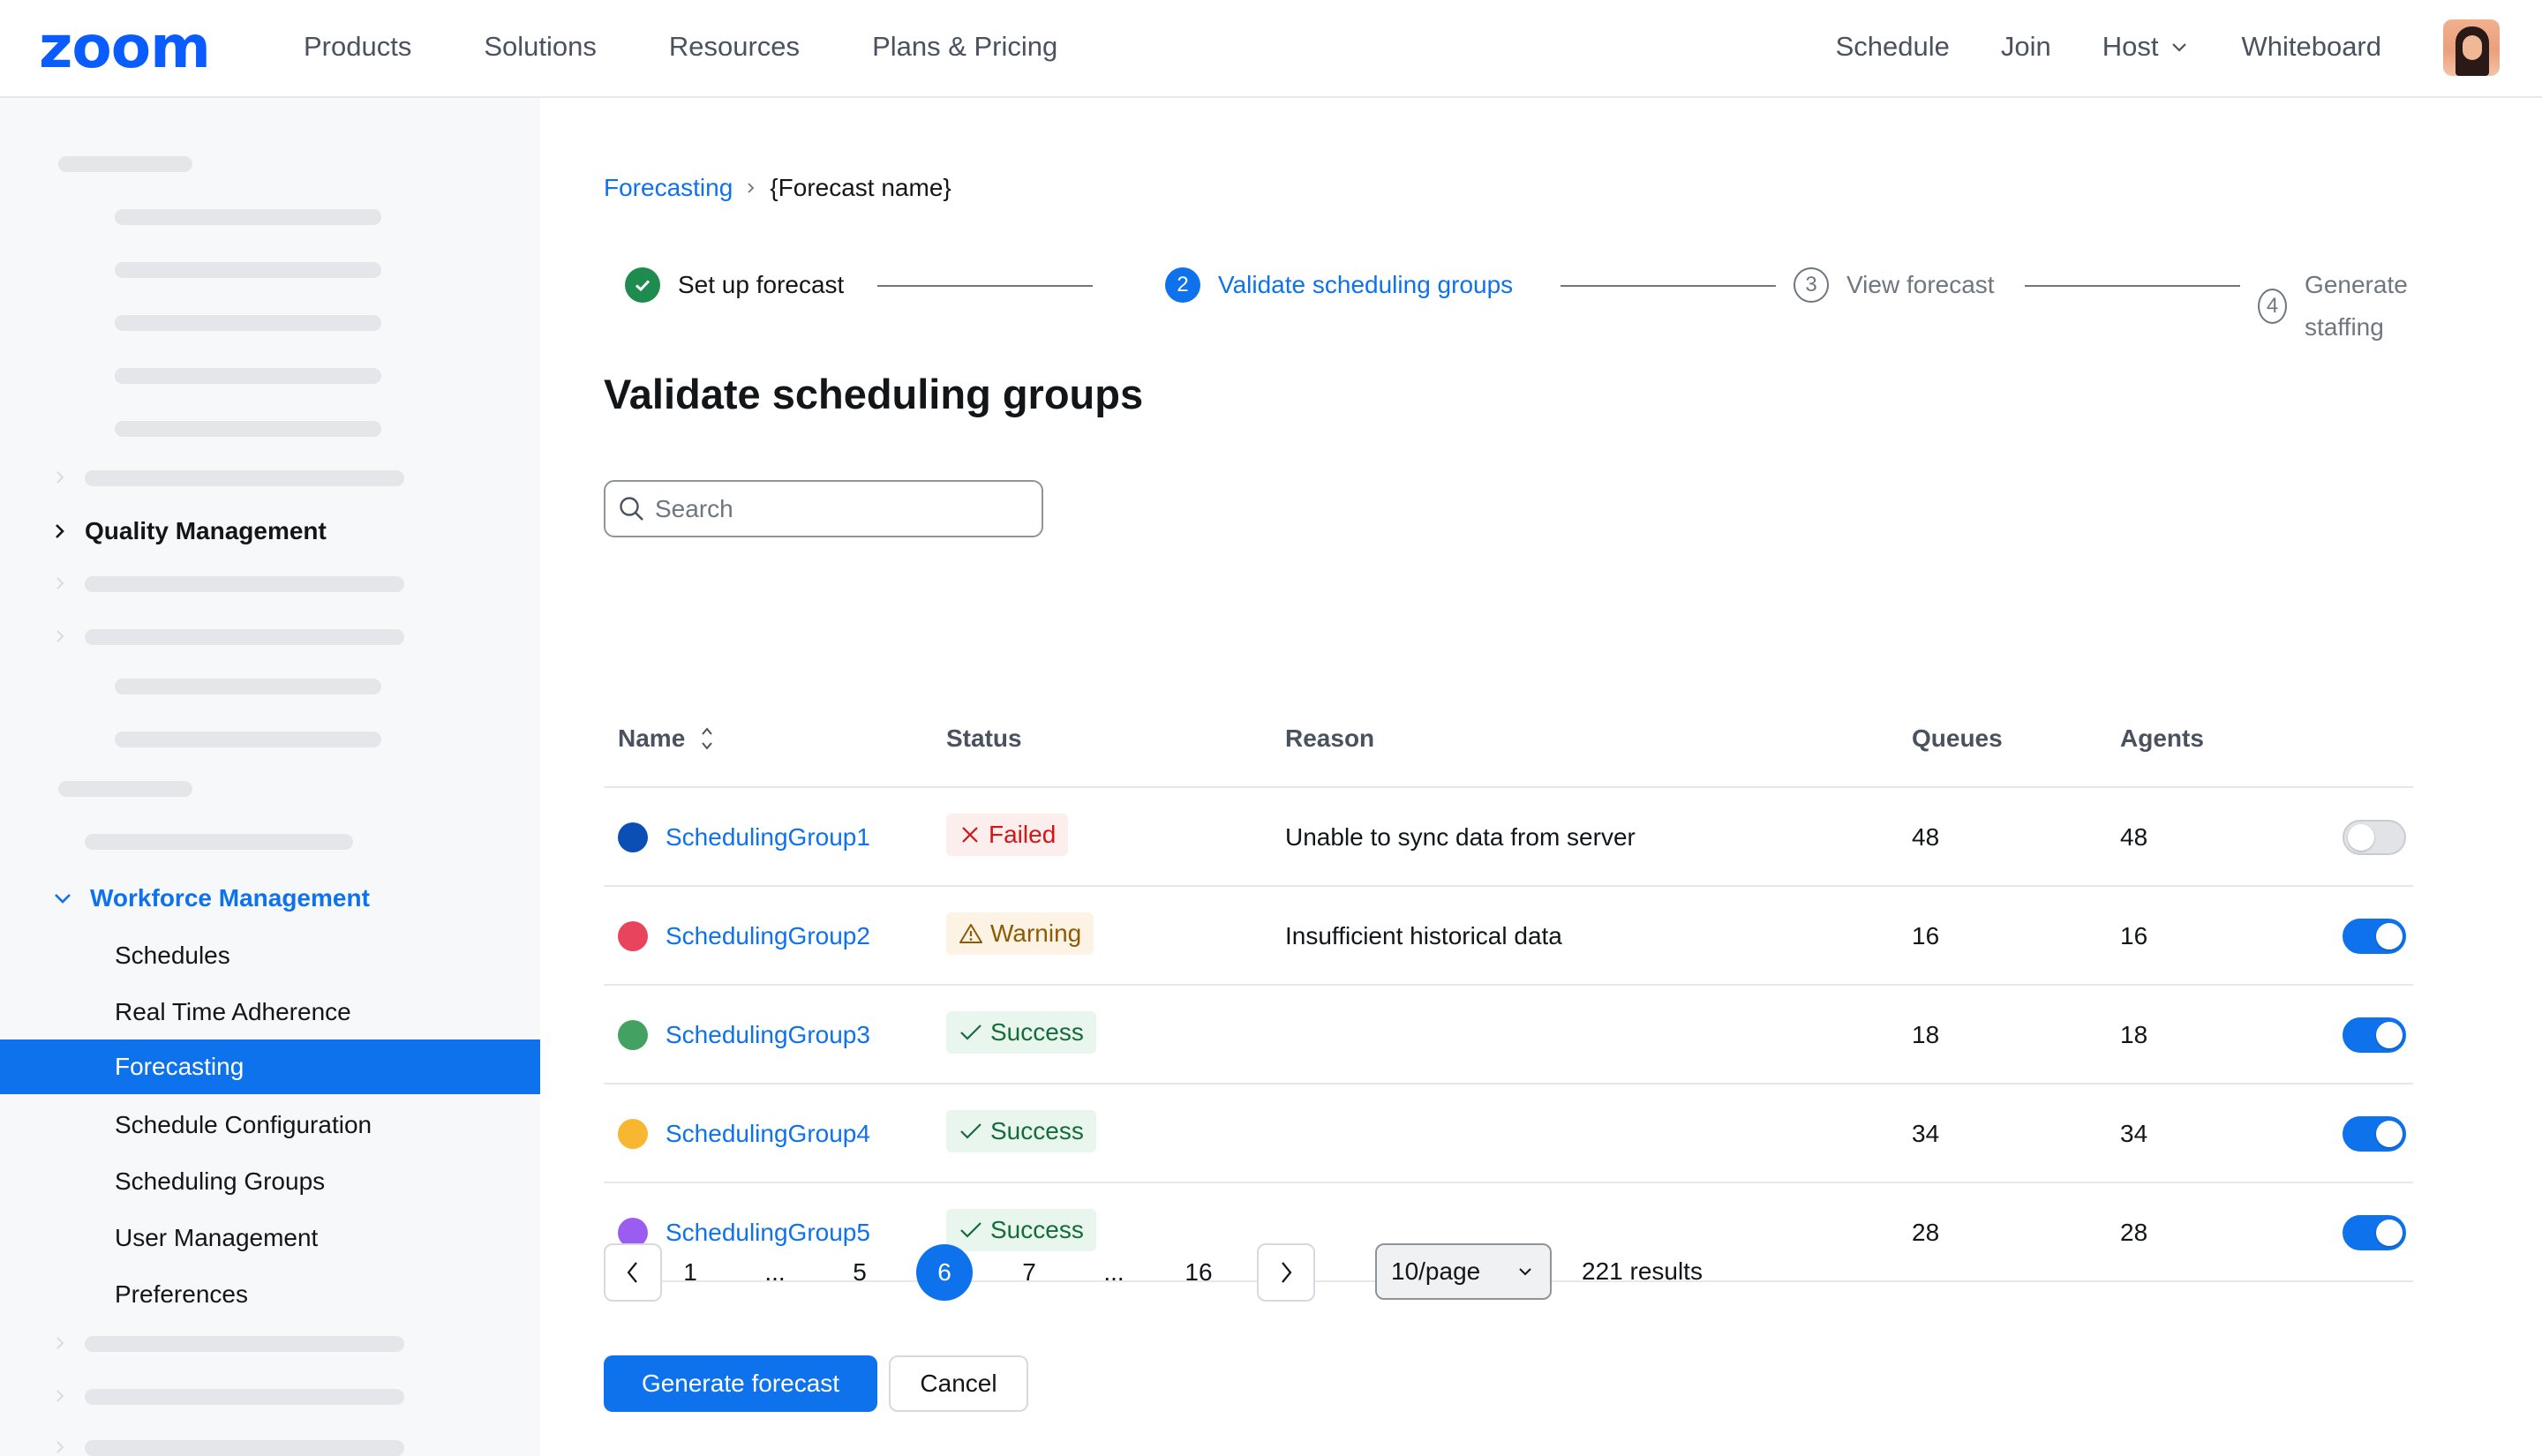  What do you see at coordinates (125, 48) in the screenshot?
I see `zoom-logo: zoom` at bounding box center [125, 48].